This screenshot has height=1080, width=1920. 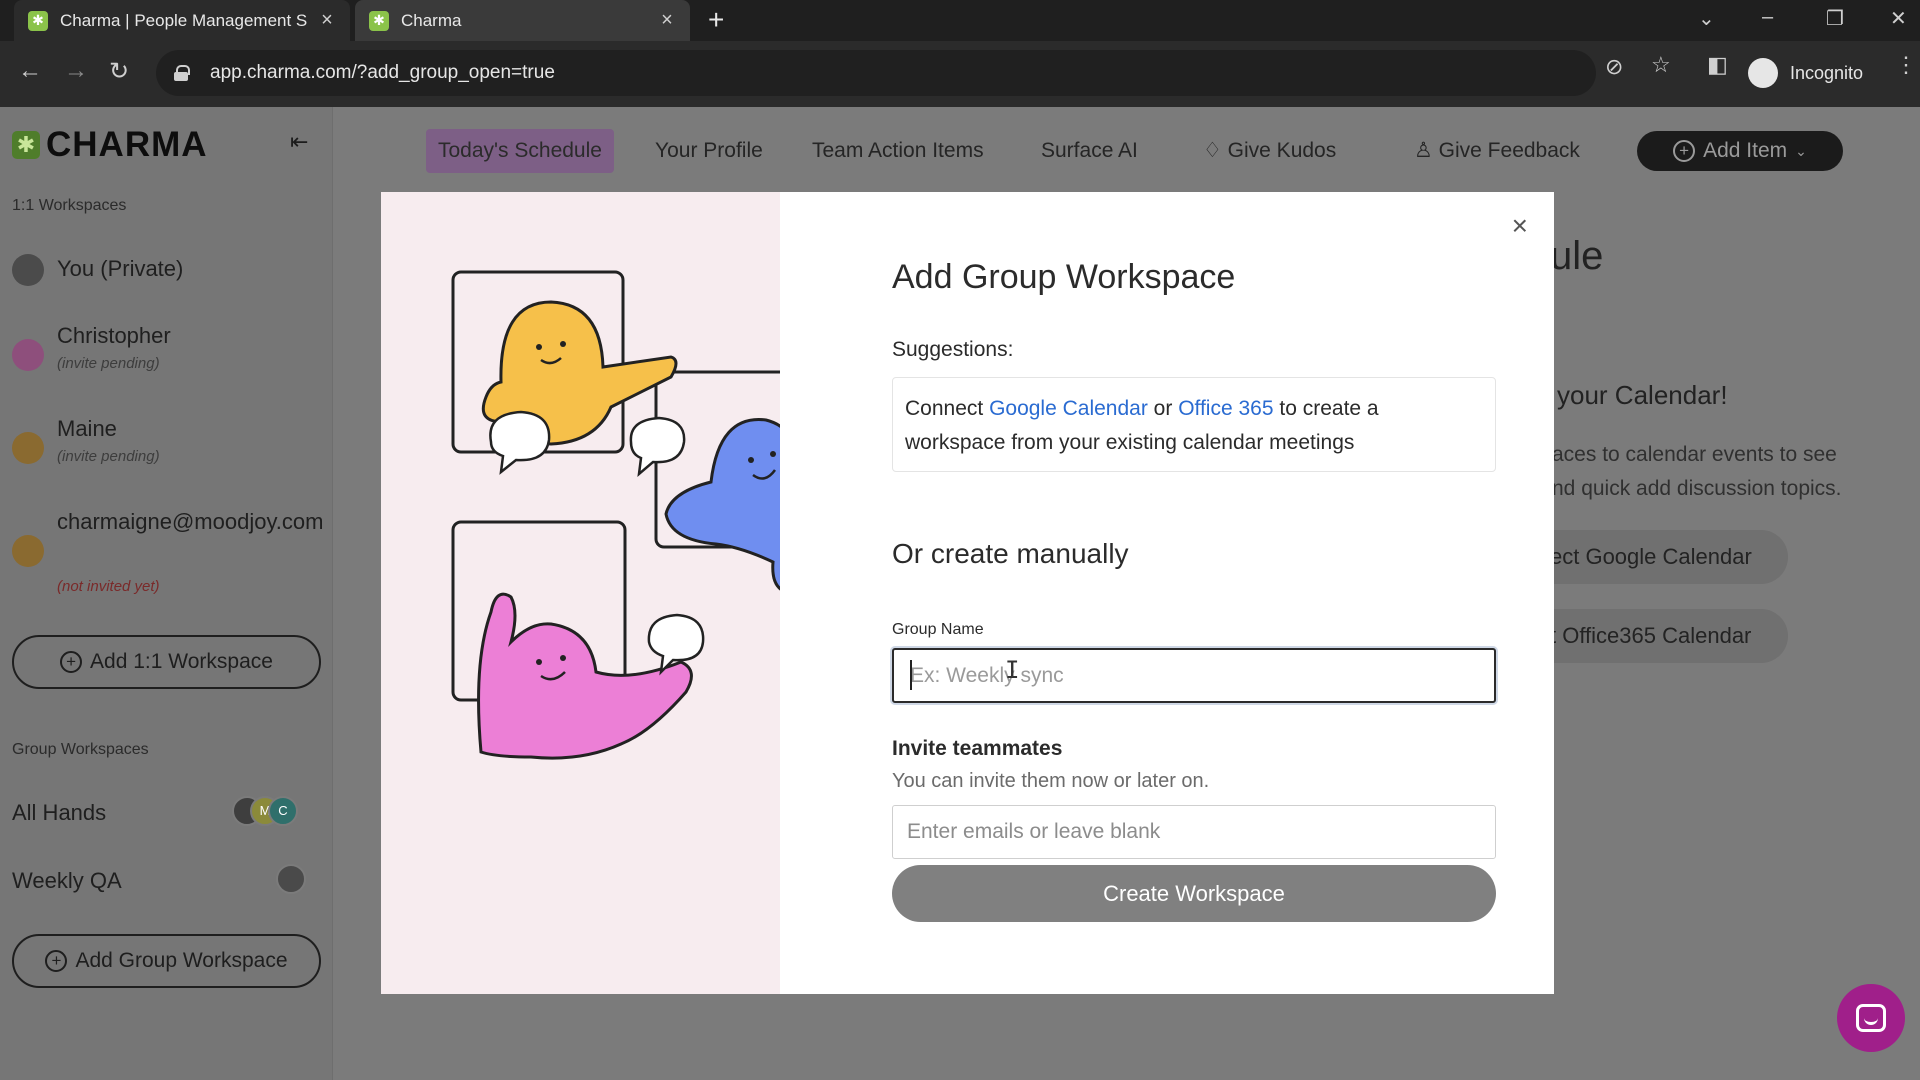 What do you see at coordinates (716, 20) in the screenshot?
I see `new-tab-icon: +` at bounding box center [716, 20].